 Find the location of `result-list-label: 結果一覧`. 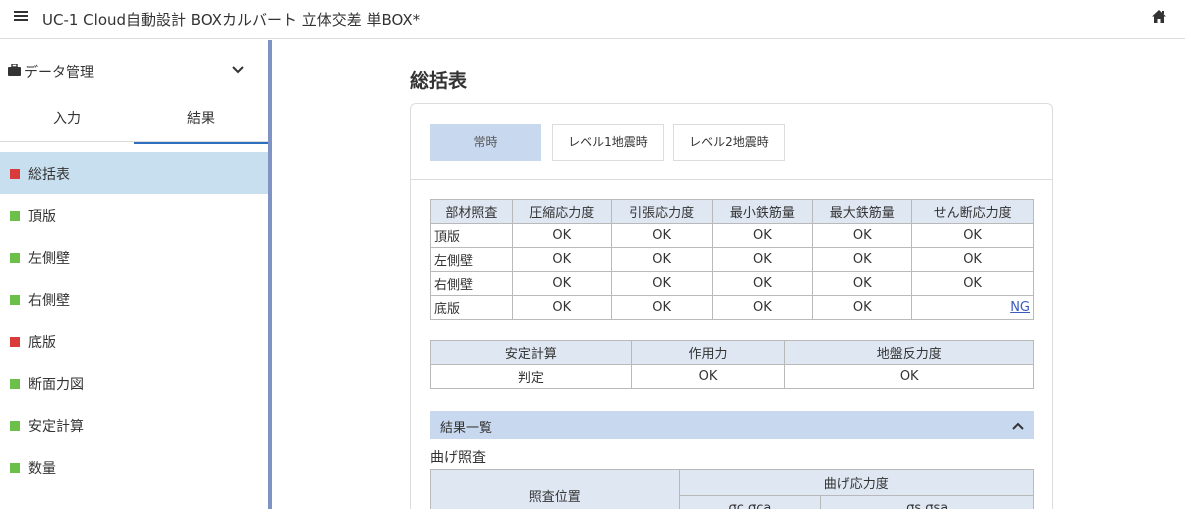

result-list-label: 結果一覧 is located at coordinates (466, 428).